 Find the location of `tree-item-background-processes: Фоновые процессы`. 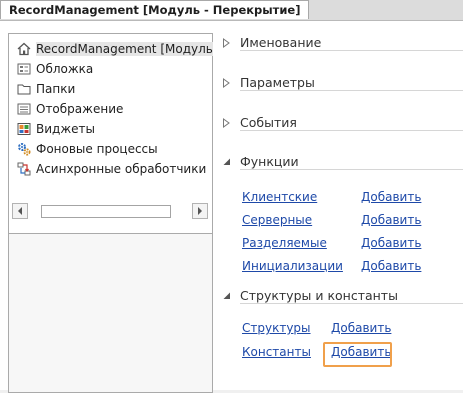

tree-item-background-processes: Фоновые процессы is located at coordinates (87, 149).